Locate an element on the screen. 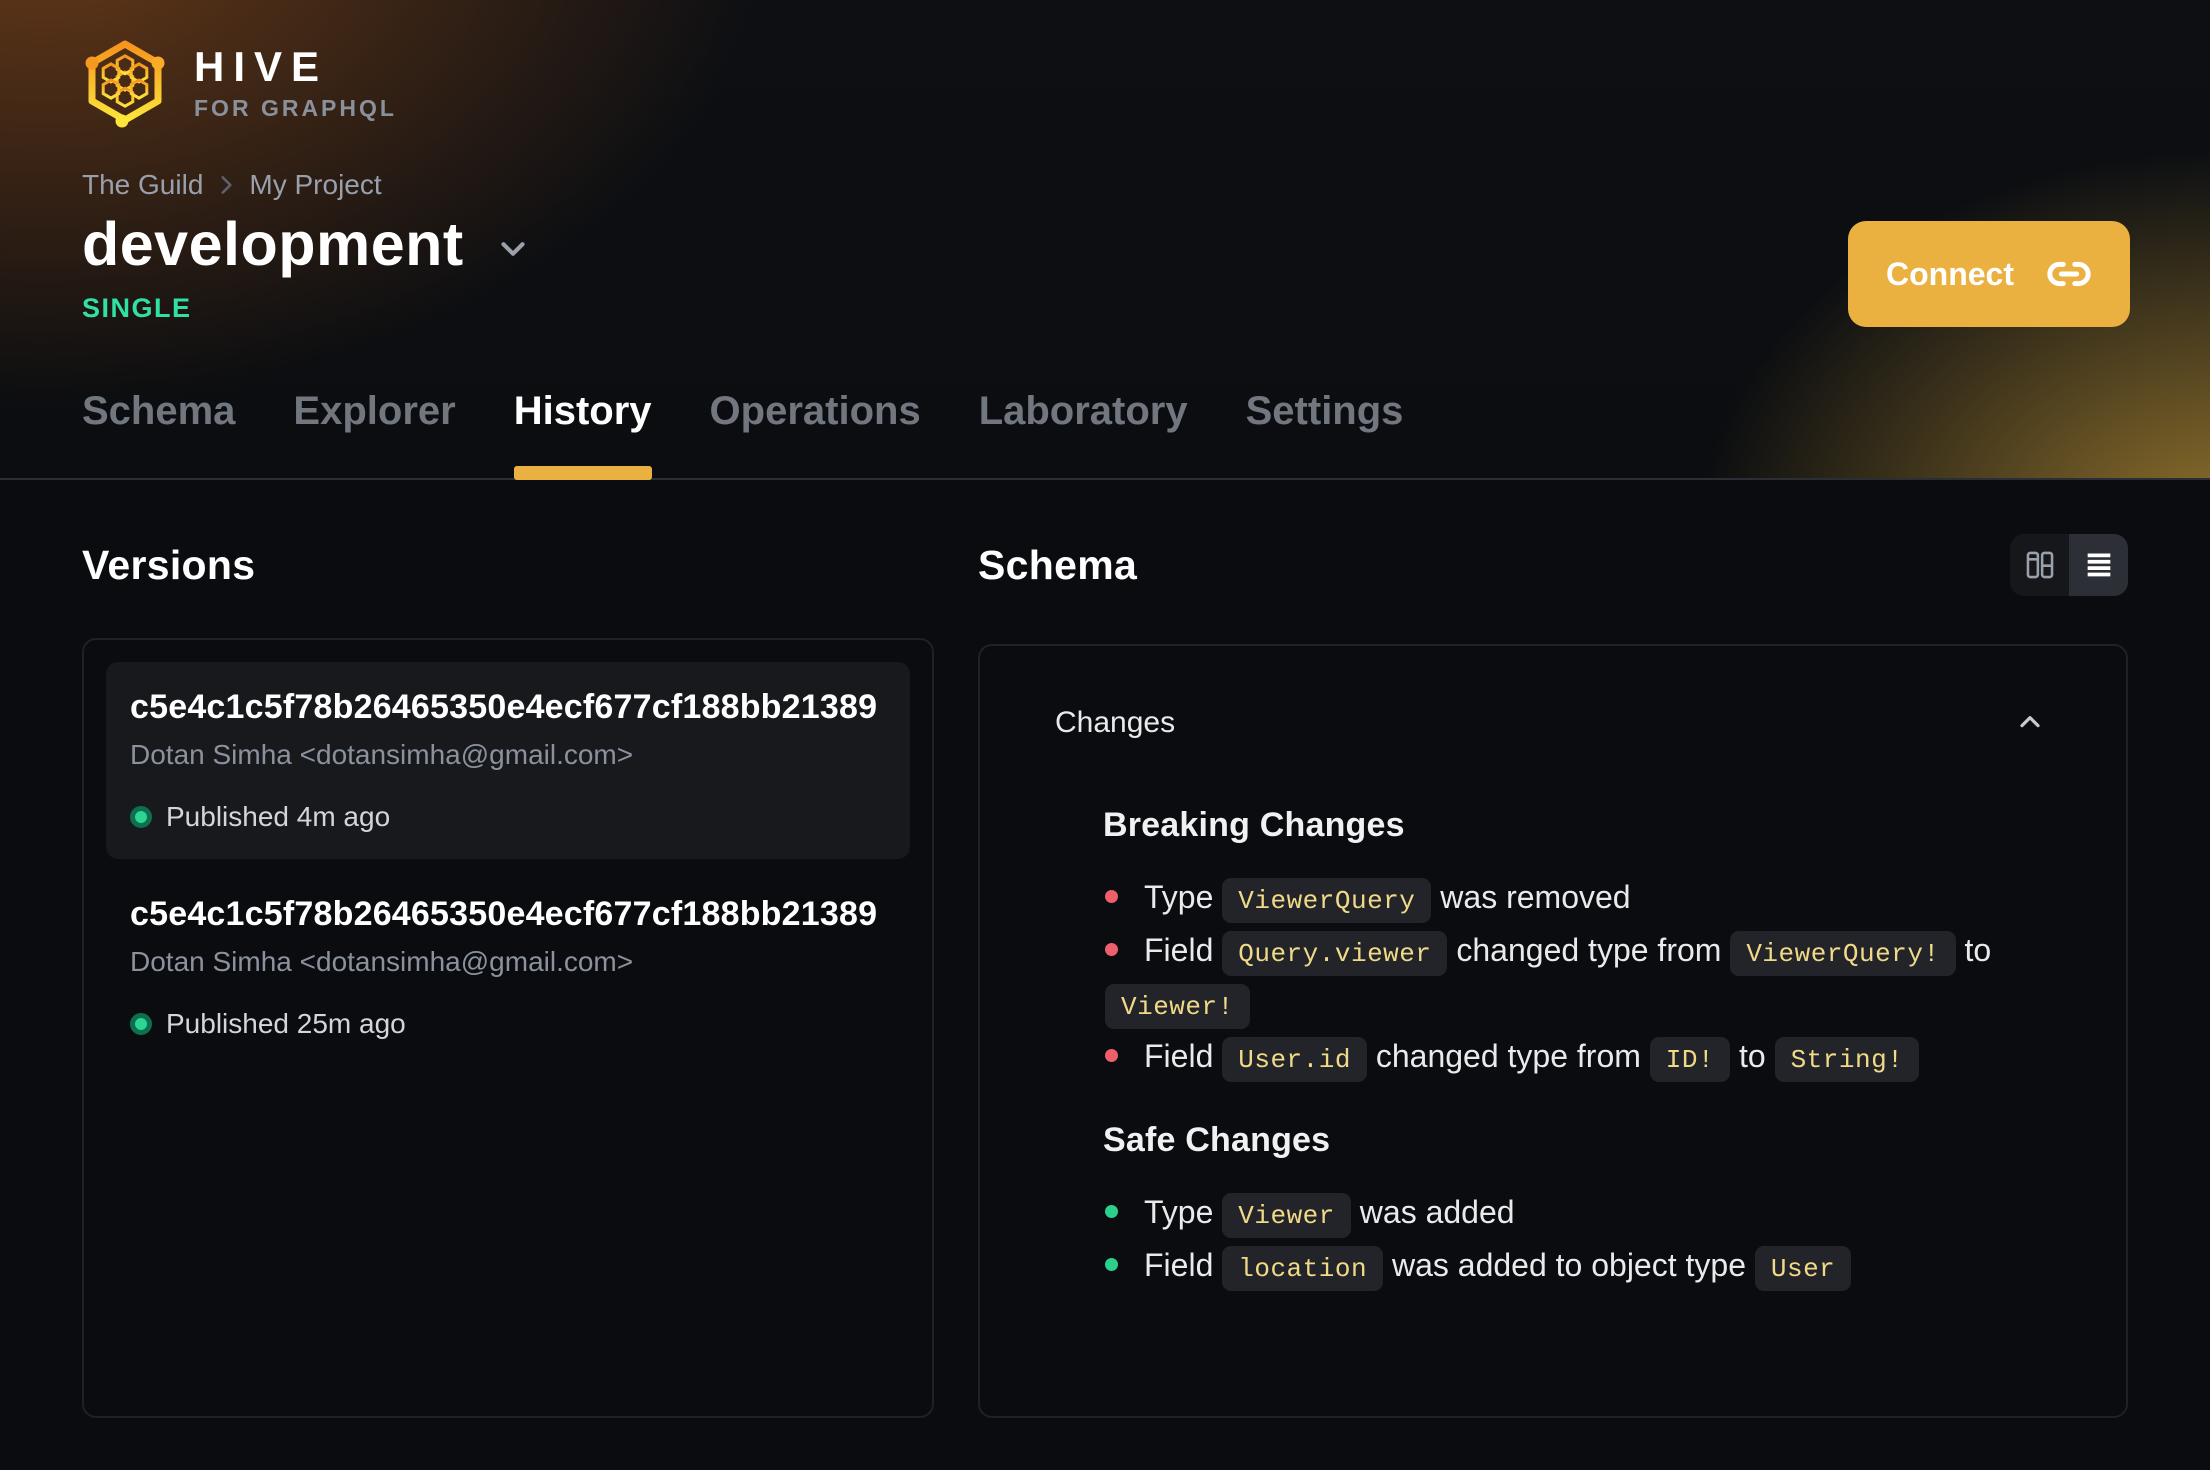 This screenshot has height=1470, width=2210. columns-view-button is located at coordinates (2039, 565).